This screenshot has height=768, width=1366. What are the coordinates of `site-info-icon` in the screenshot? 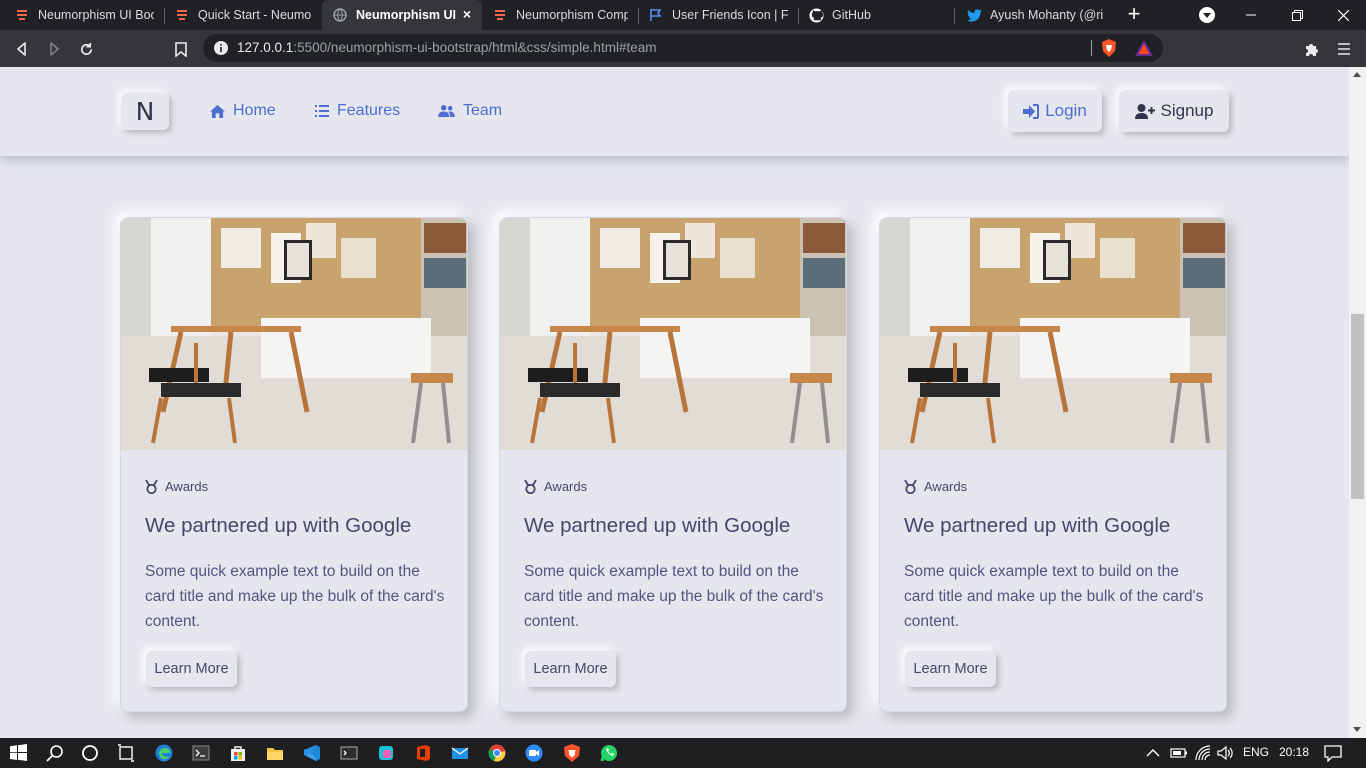 It's located at (221, 50).